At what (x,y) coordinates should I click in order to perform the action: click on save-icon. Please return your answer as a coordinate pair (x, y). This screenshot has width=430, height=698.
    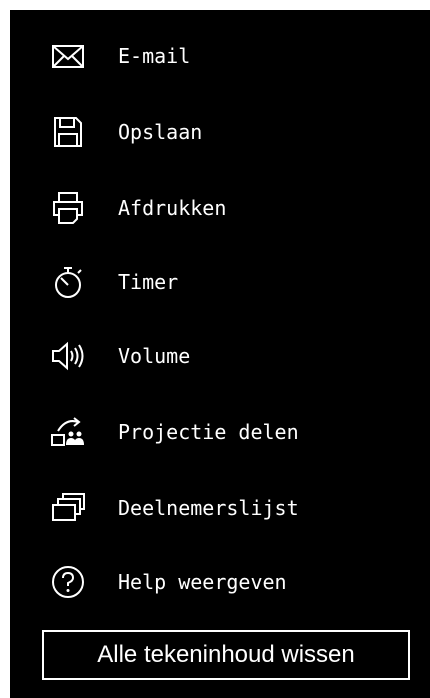
    Looking at the image, I should click on (68, 132).